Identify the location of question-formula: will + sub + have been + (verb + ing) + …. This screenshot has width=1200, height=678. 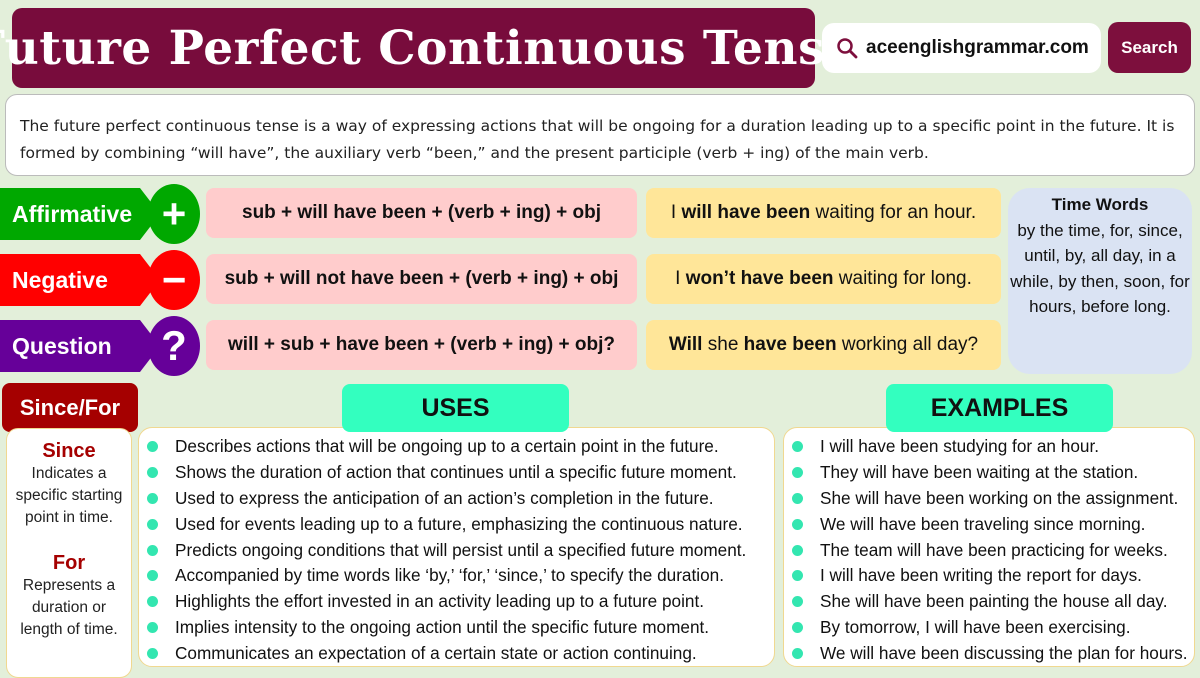
(421, 345).